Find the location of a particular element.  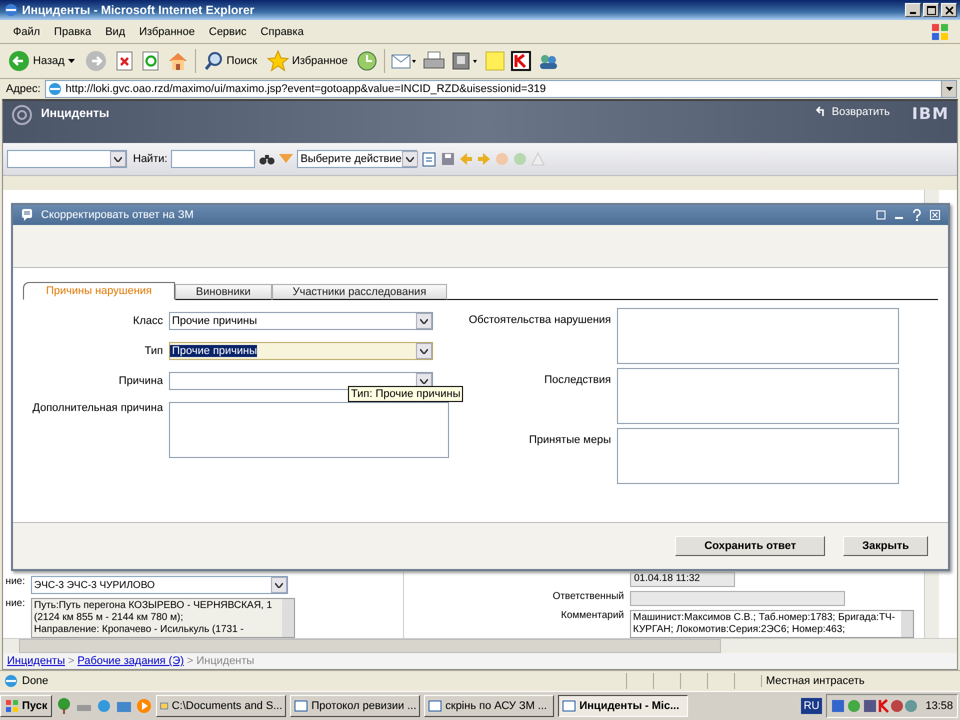

readonly-field: 01.04.18 11:32 is located at coordinates (682, 579).